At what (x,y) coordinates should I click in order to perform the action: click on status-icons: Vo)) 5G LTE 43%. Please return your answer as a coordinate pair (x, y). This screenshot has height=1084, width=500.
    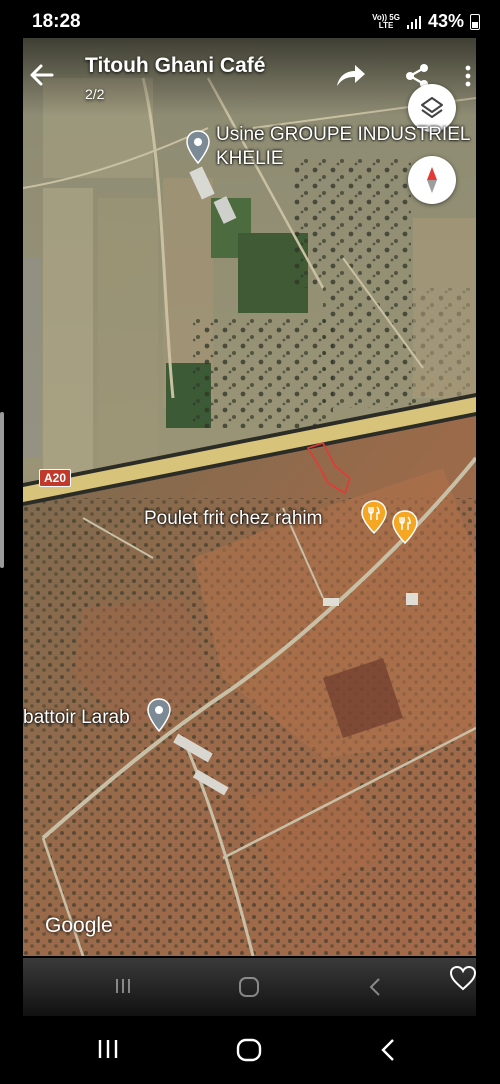
    Looking at the image, I should click on (426, 21).